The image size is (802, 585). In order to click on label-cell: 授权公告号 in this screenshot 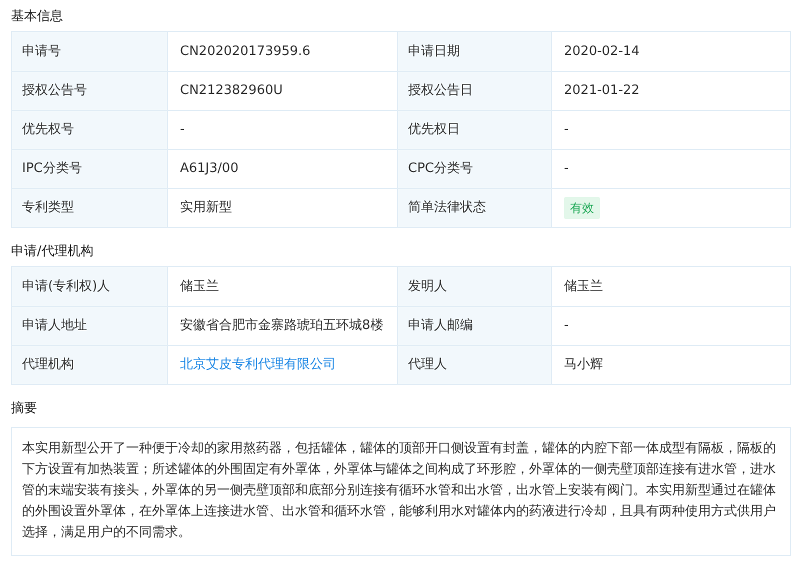, I will do `click(89, 91)`.